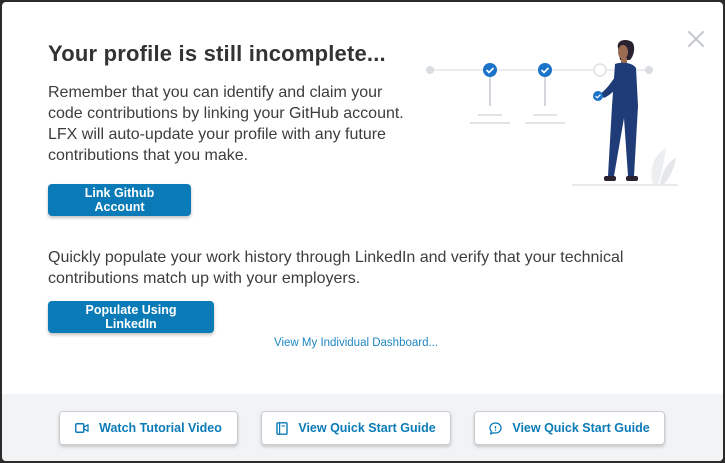 Image resolution: width=725 pixels, height=463 pixels. Describe the element at coordinates (696, 39) in the screenshot. I see `close-icon` at that location.